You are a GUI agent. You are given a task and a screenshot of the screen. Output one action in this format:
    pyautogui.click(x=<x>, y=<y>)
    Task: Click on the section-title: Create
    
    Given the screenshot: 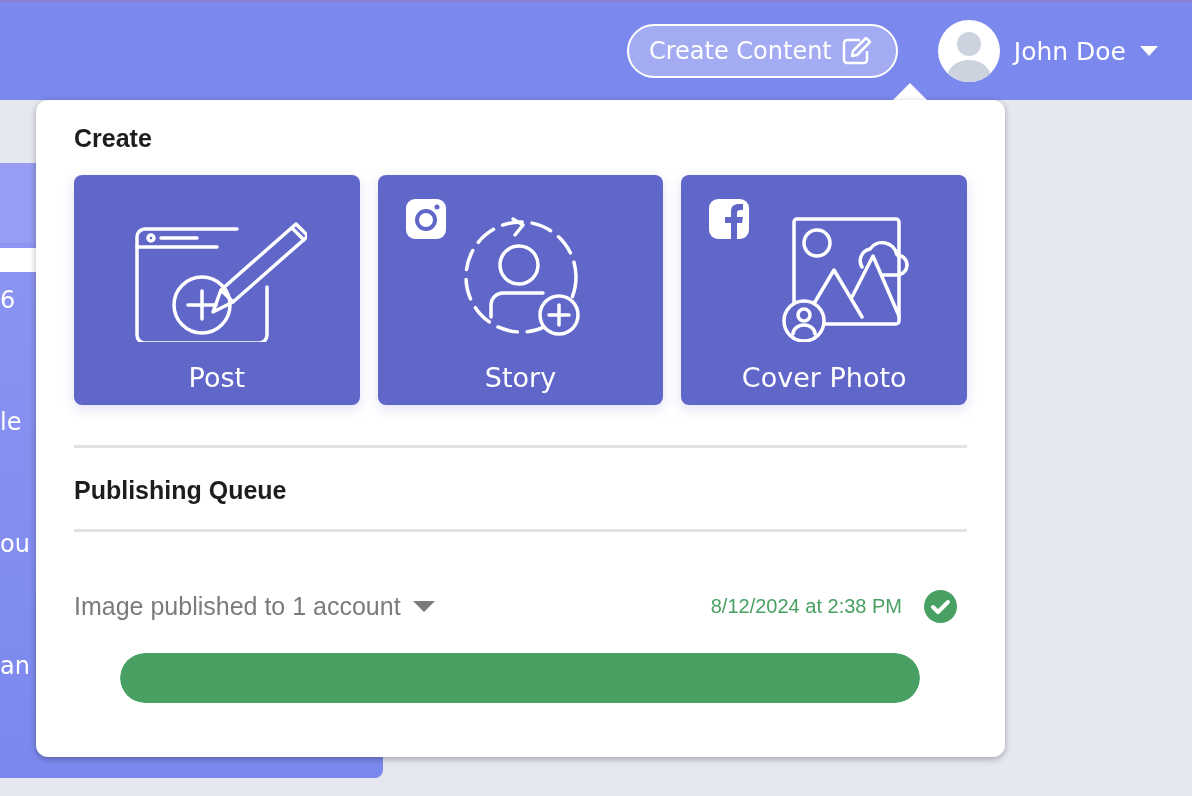 What is the action you would take?
    pyautogui.click(x=113, y=138)
    